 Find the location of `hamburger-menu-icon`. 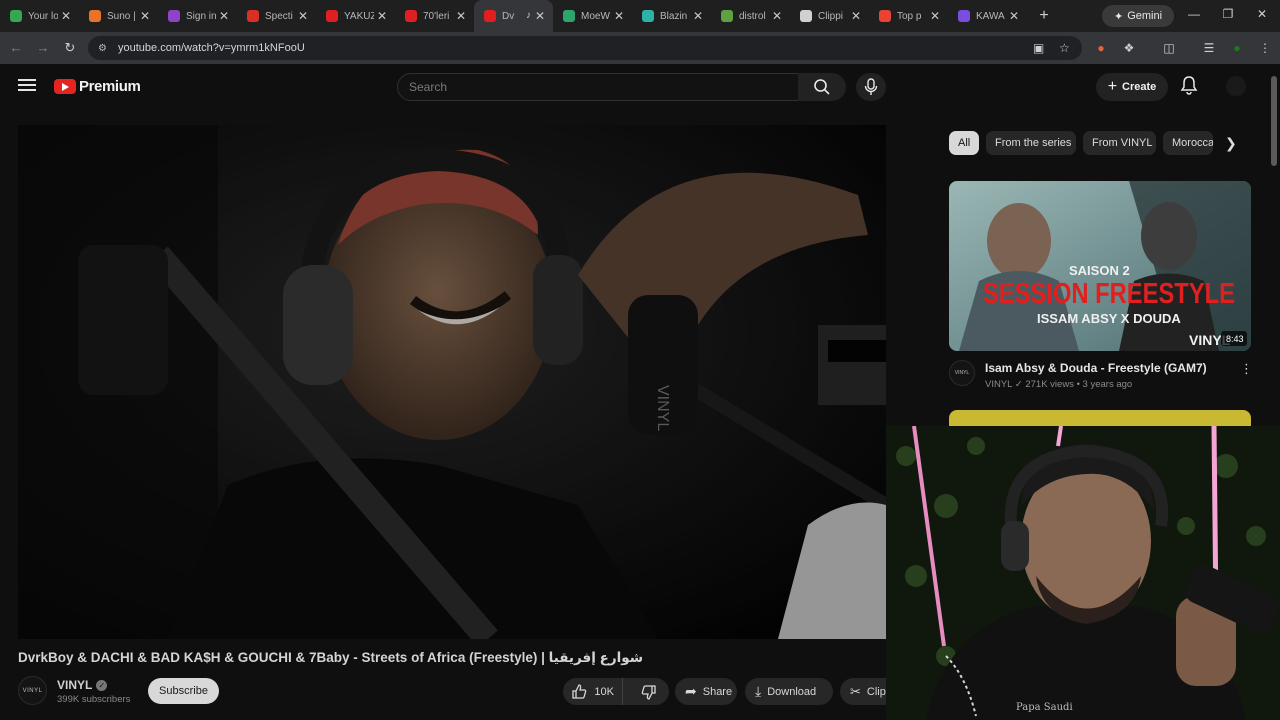

hamburger-menu-icon is located at coordinates (27, 85).